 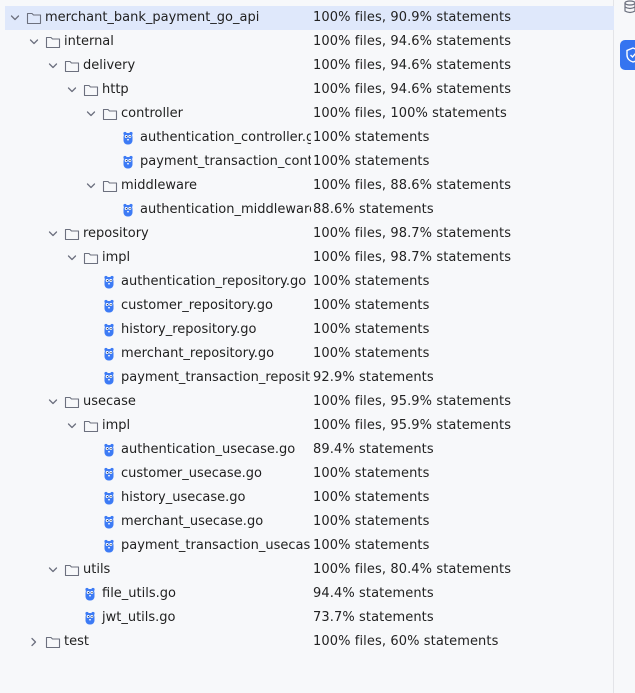 I want to click on tree-node-label: authentication_usecase.go, so click(x=208, y=449).